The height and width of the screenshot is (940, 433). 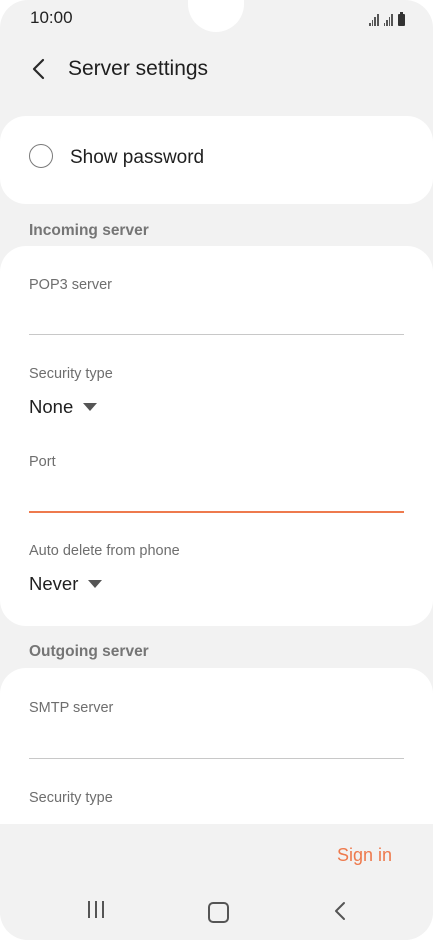 What do you see at coordinates (216, 882) in the screenshot?
I see `bottom-bar: Sign in` at bounding box center [216, 882].